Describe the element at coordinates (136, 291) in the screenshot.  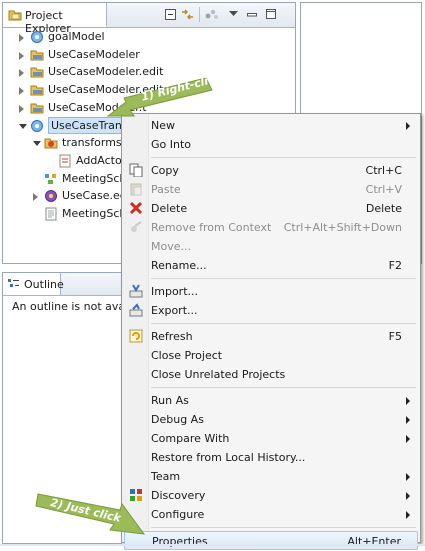
I see `import-icon` at that location.